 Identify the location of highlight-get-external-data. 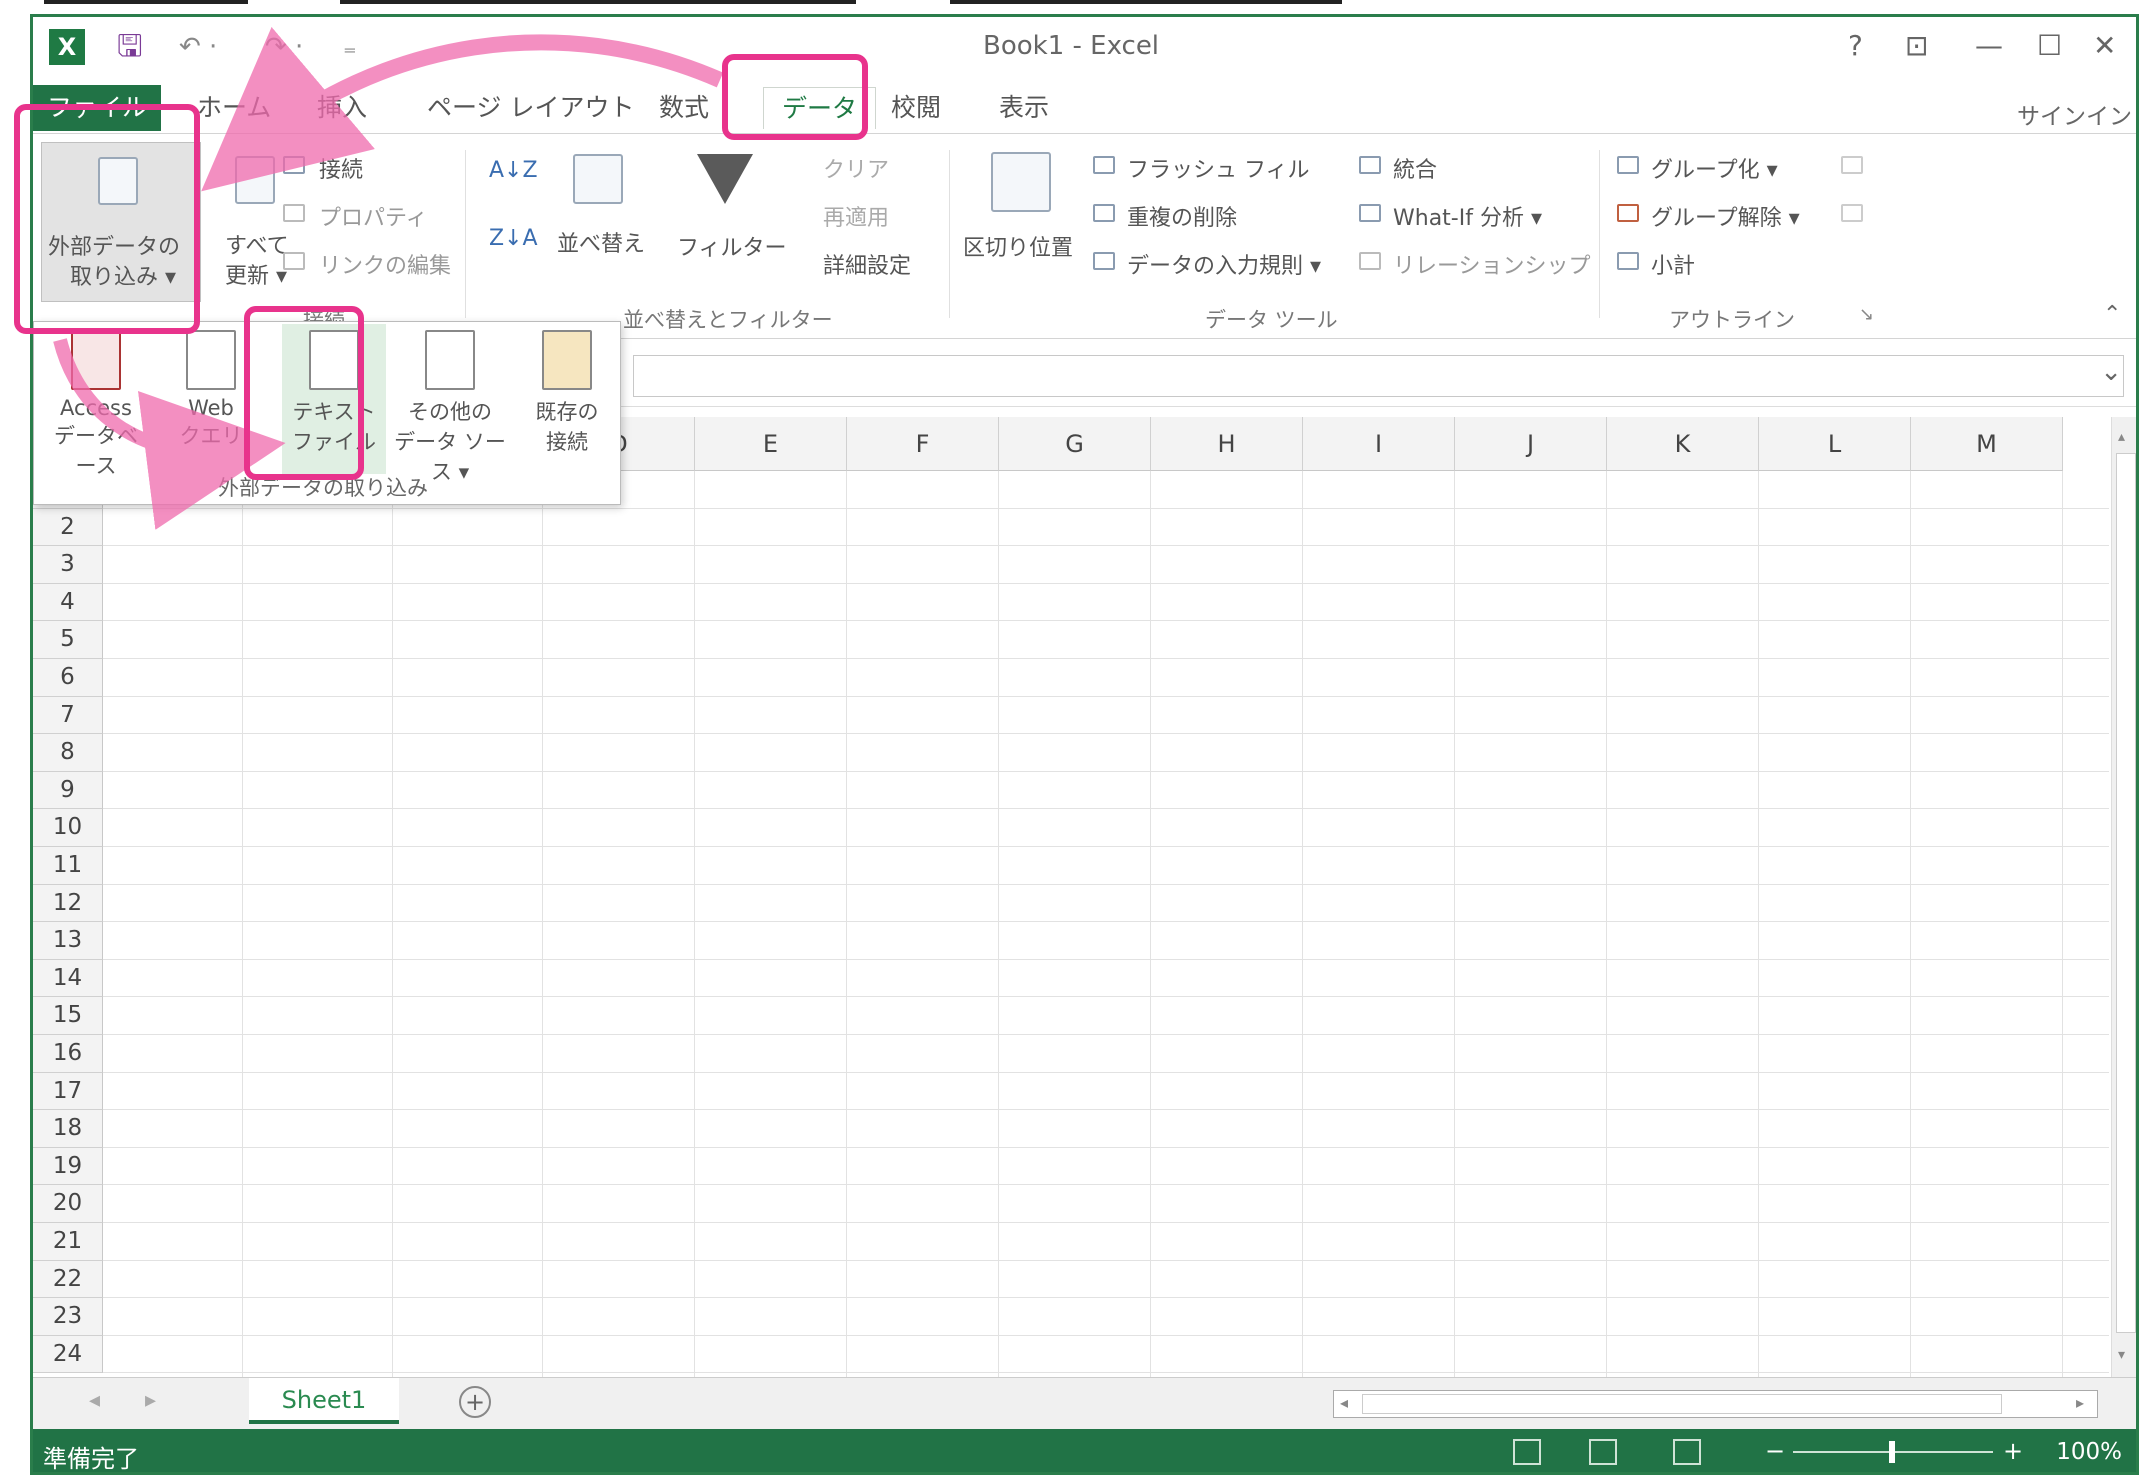
(107, 219).